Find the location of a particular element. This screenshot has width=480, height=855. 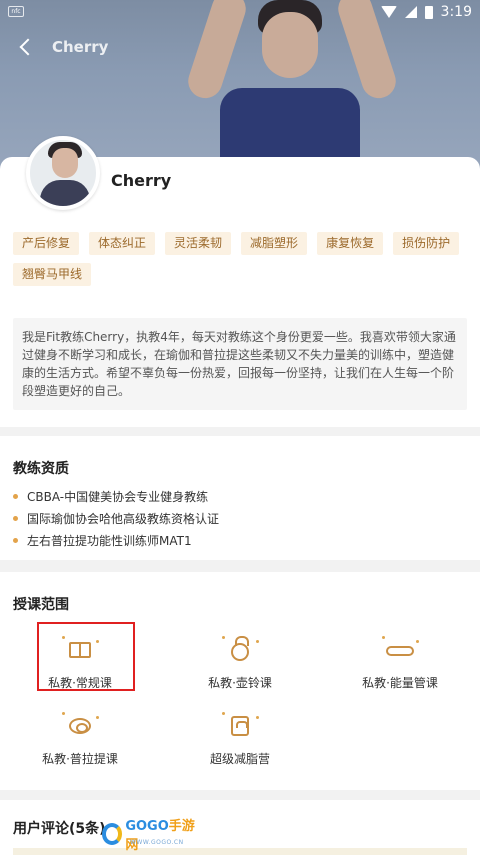

tag: 翘臀马甲线 is located at coordinates (52, 274).